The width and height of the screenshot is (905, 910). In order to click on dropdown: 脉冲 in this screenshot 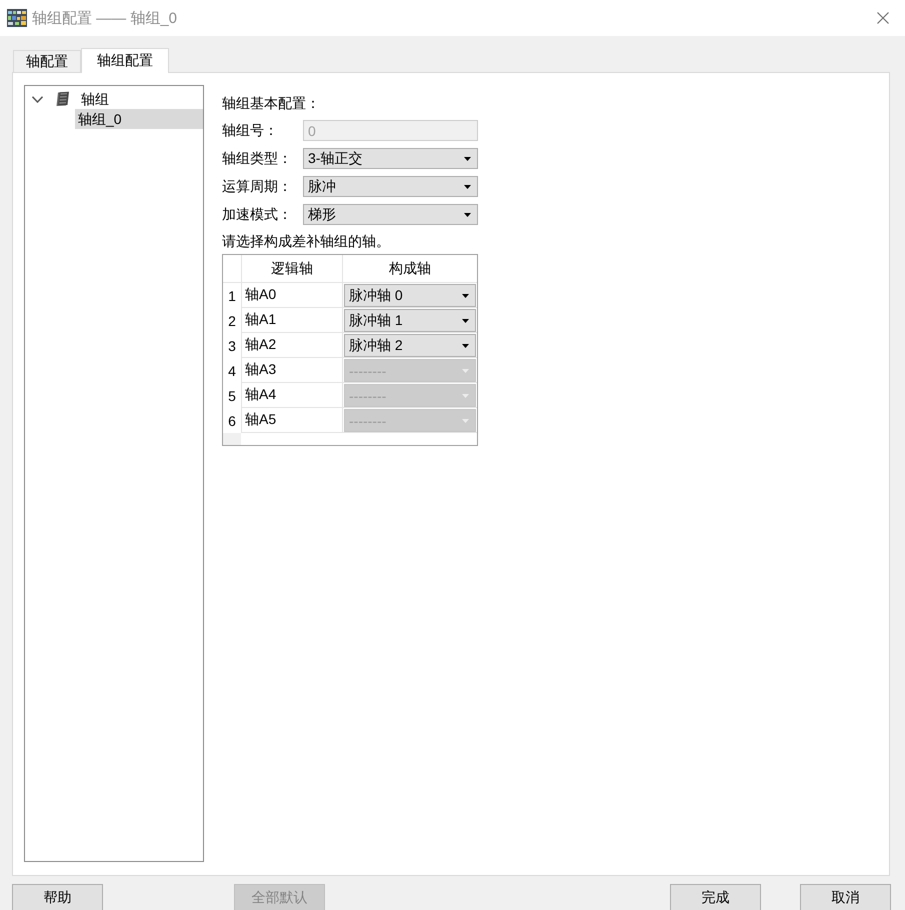, I will do `click(390, 186)`.